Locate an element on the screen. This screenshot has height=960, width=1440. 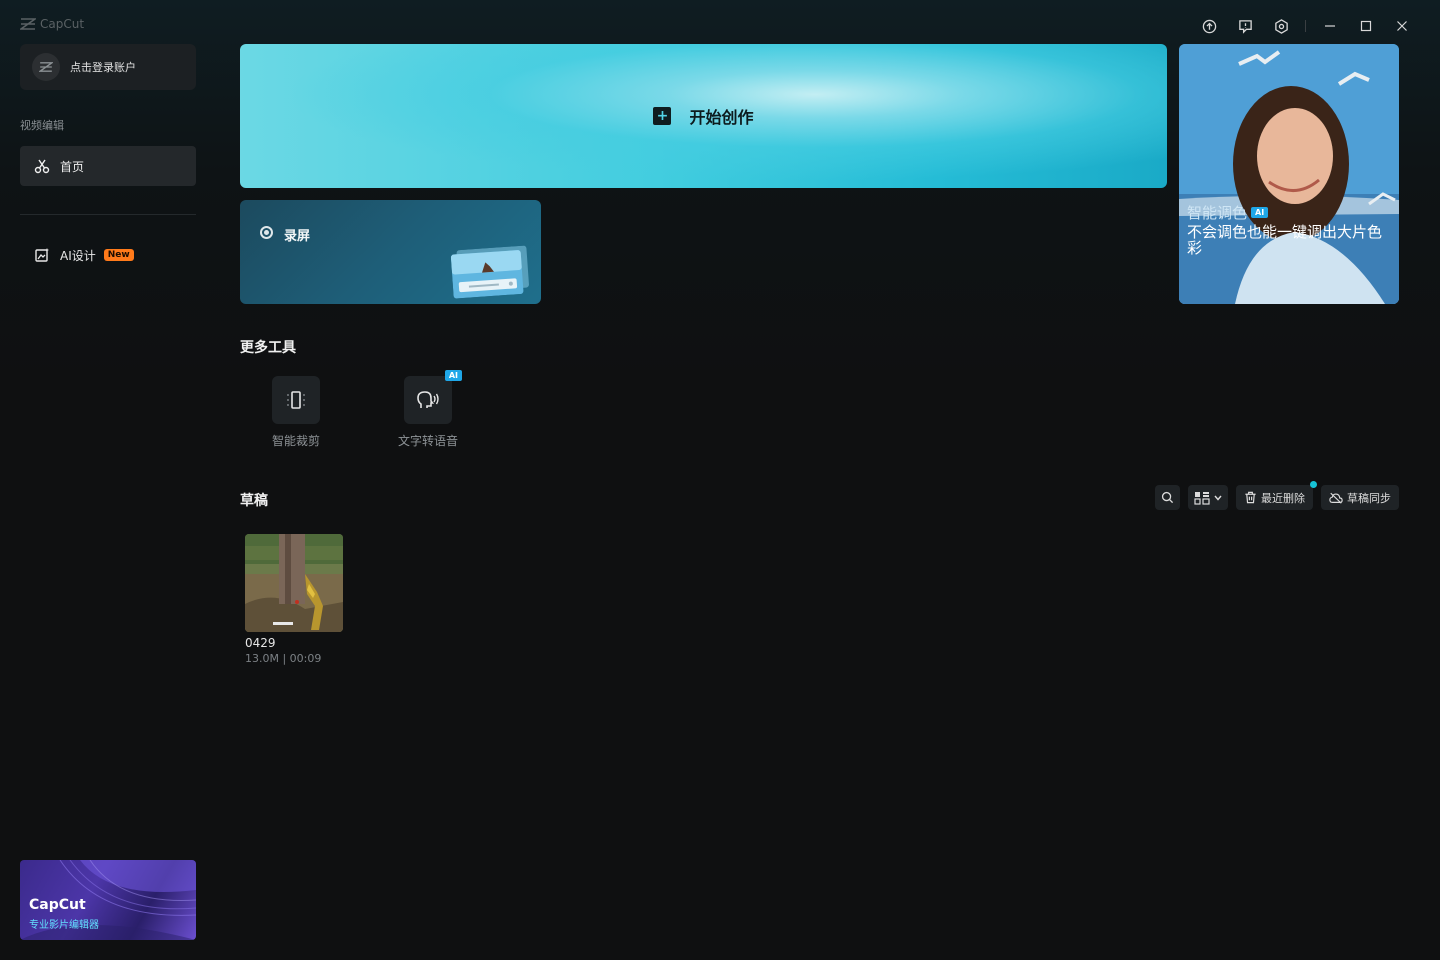
feedback-icon is located at coordinates (1245, 26).